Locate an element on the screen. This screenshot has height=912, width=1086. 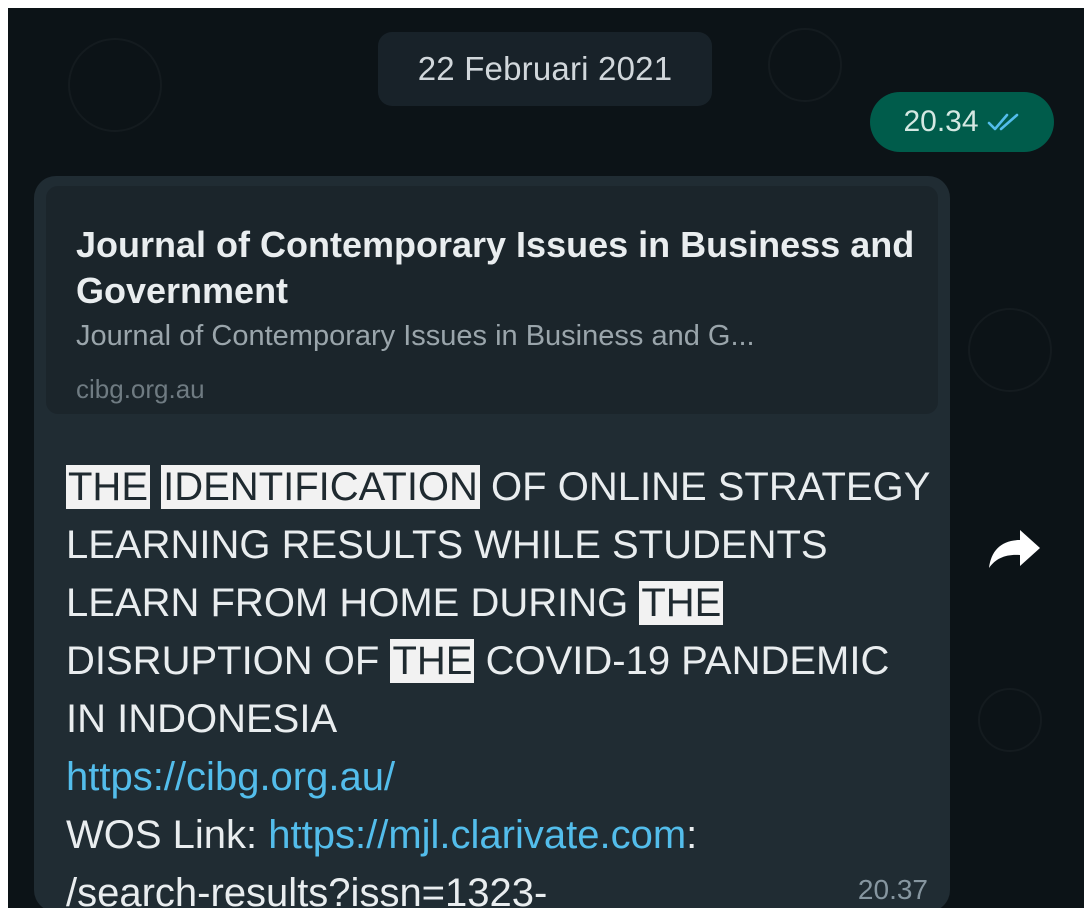
sent-message-time: 20.34 is located at coordinates (941, 121).